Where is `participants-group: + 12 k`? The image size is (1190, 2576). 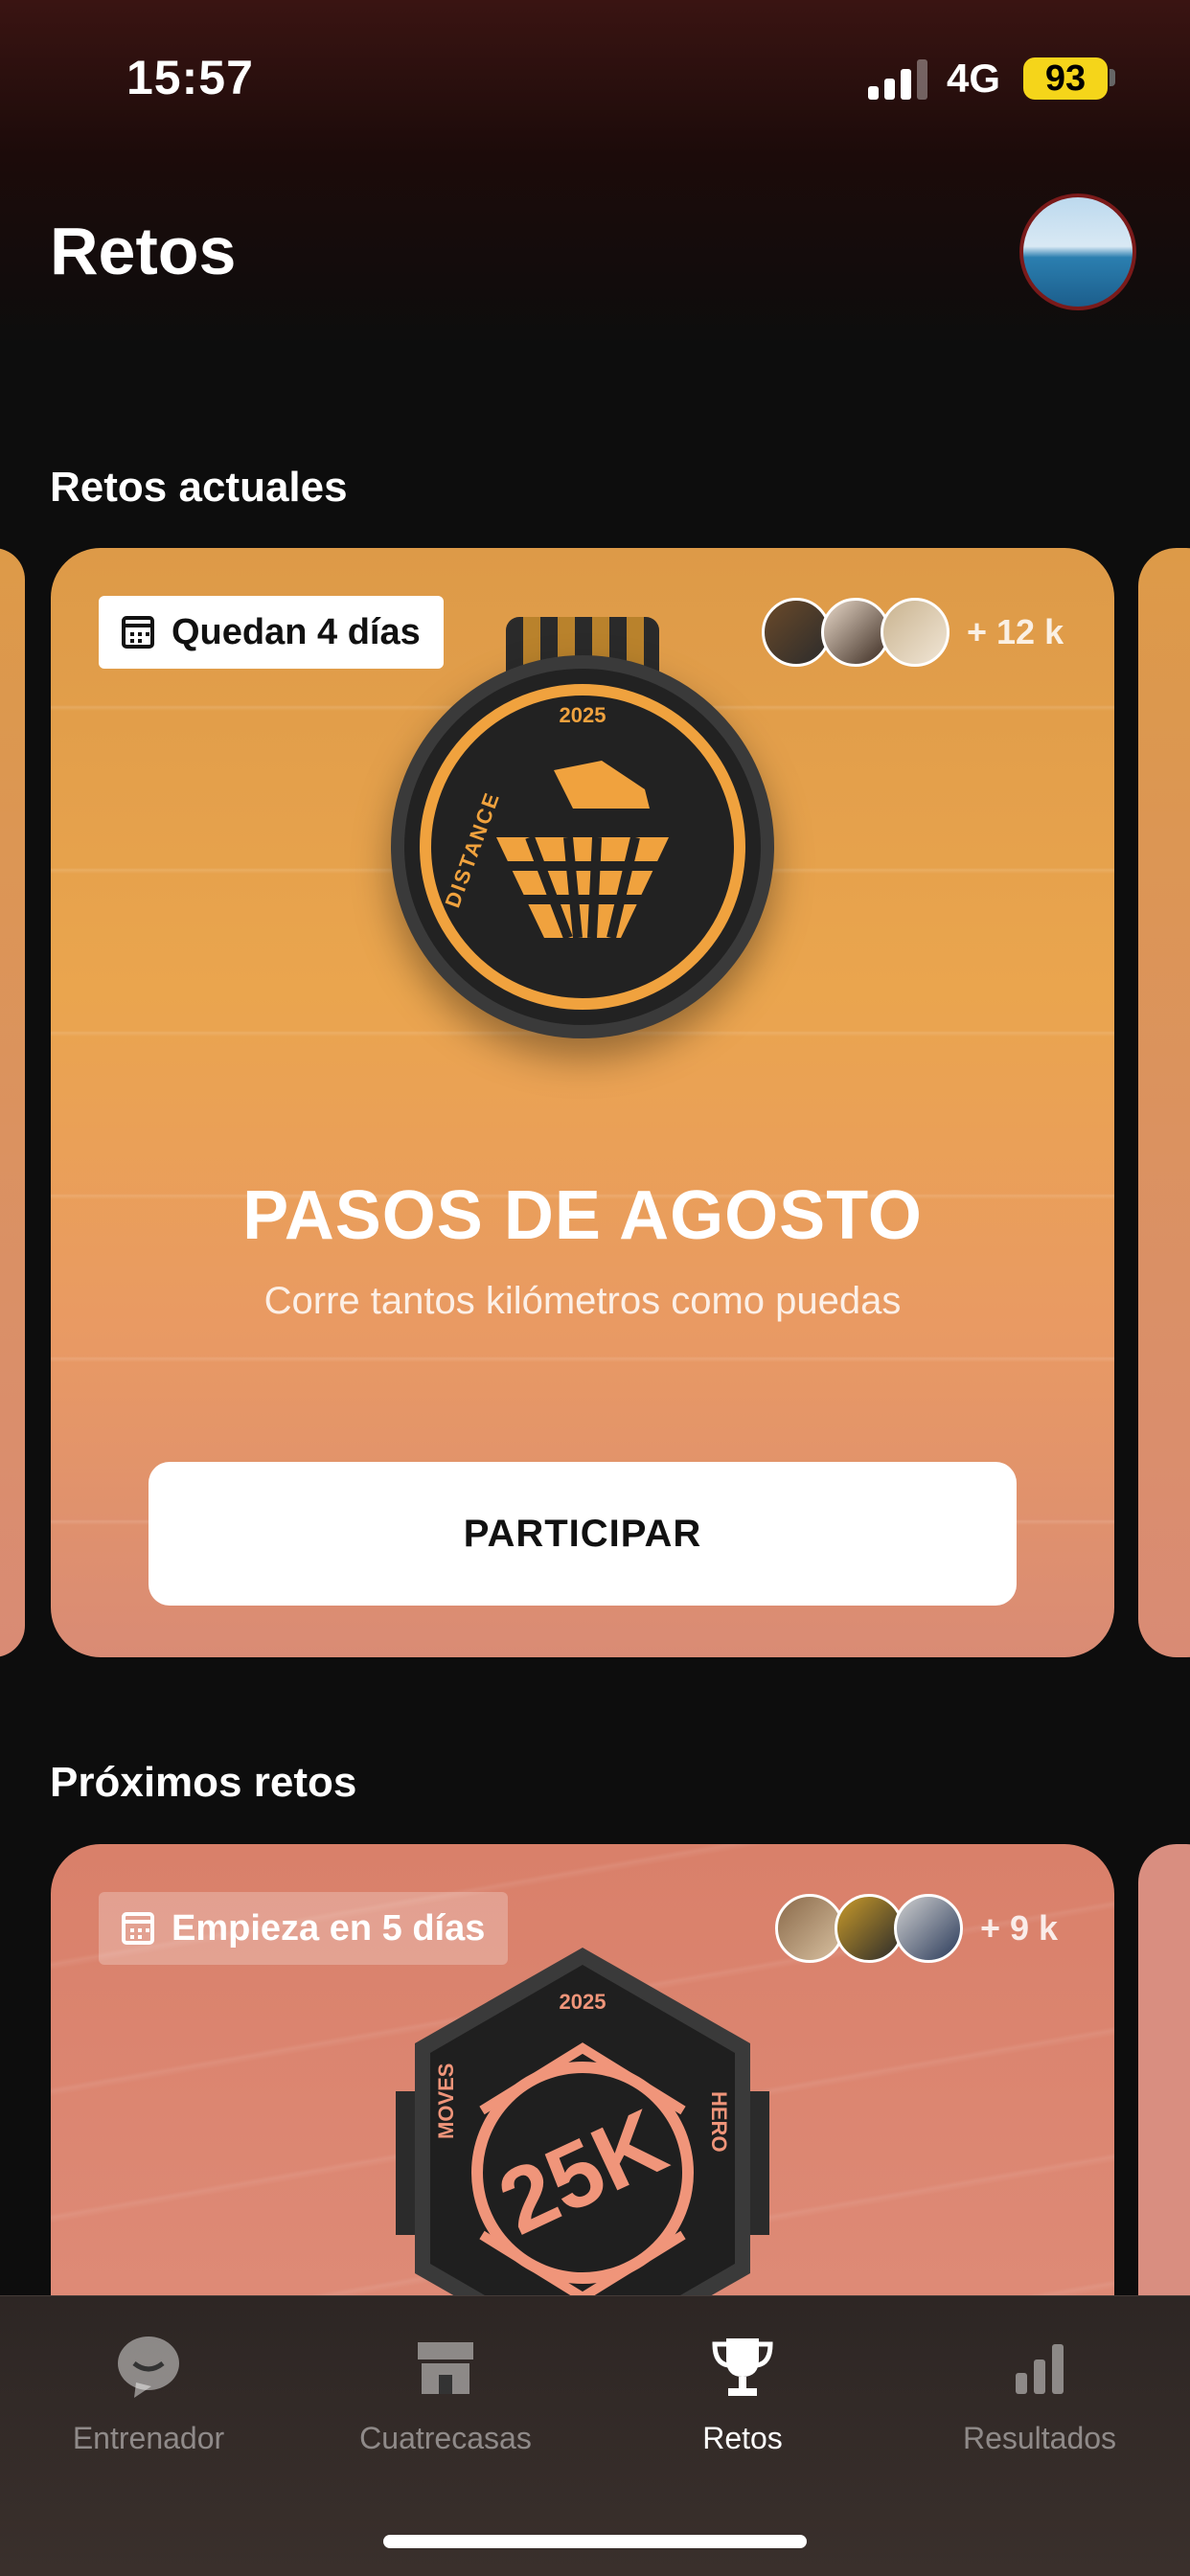
participants-group: + 12 k is located at coordinates (913, 632).